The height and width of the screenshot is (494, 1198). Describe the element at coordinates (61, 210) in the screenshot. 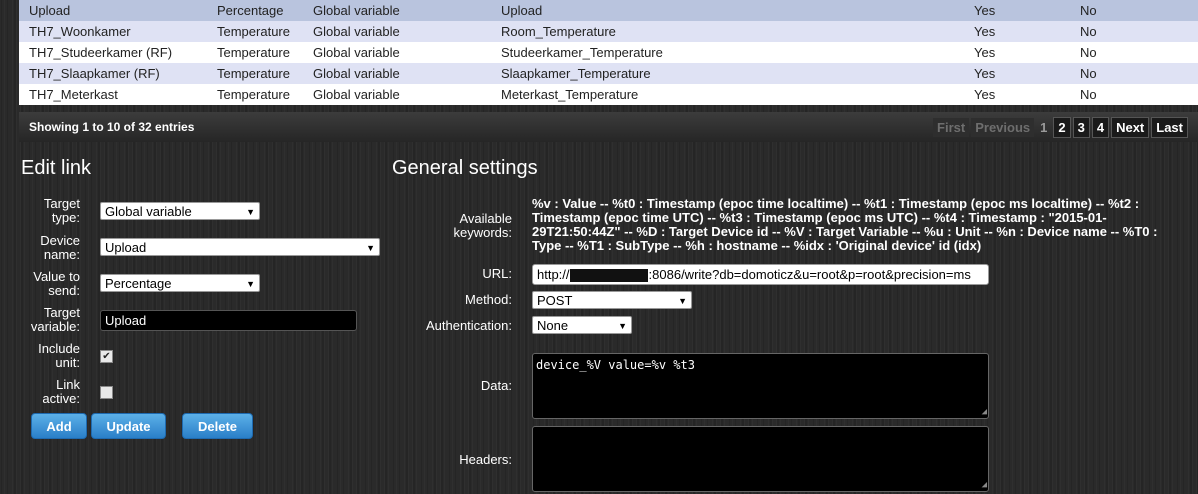

I see `target-type-label: Target type:` at that location.